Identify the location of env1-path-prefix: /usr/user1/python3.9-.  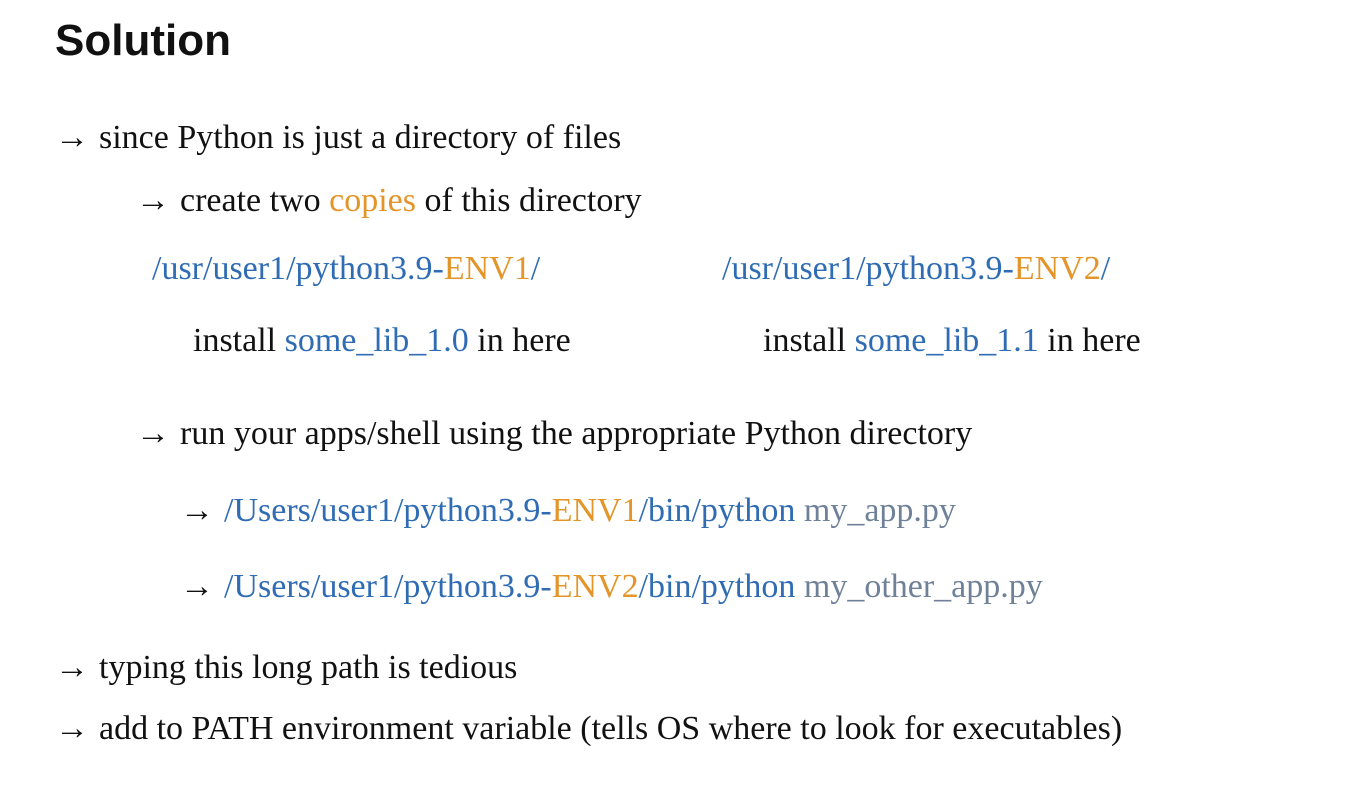
(298, 268).